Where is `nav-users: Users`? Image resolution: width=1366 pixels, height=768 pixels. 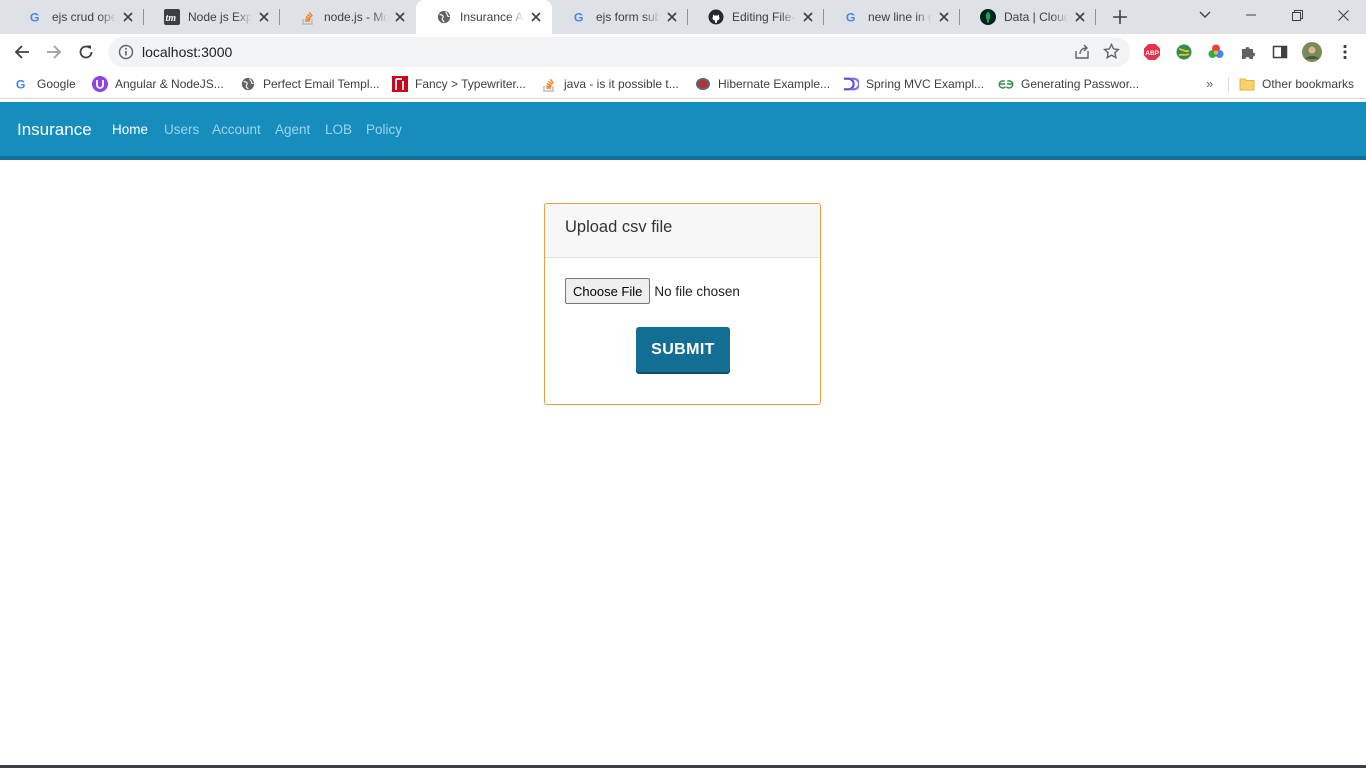
nav-users: Users is located at coordinates (181, 129).